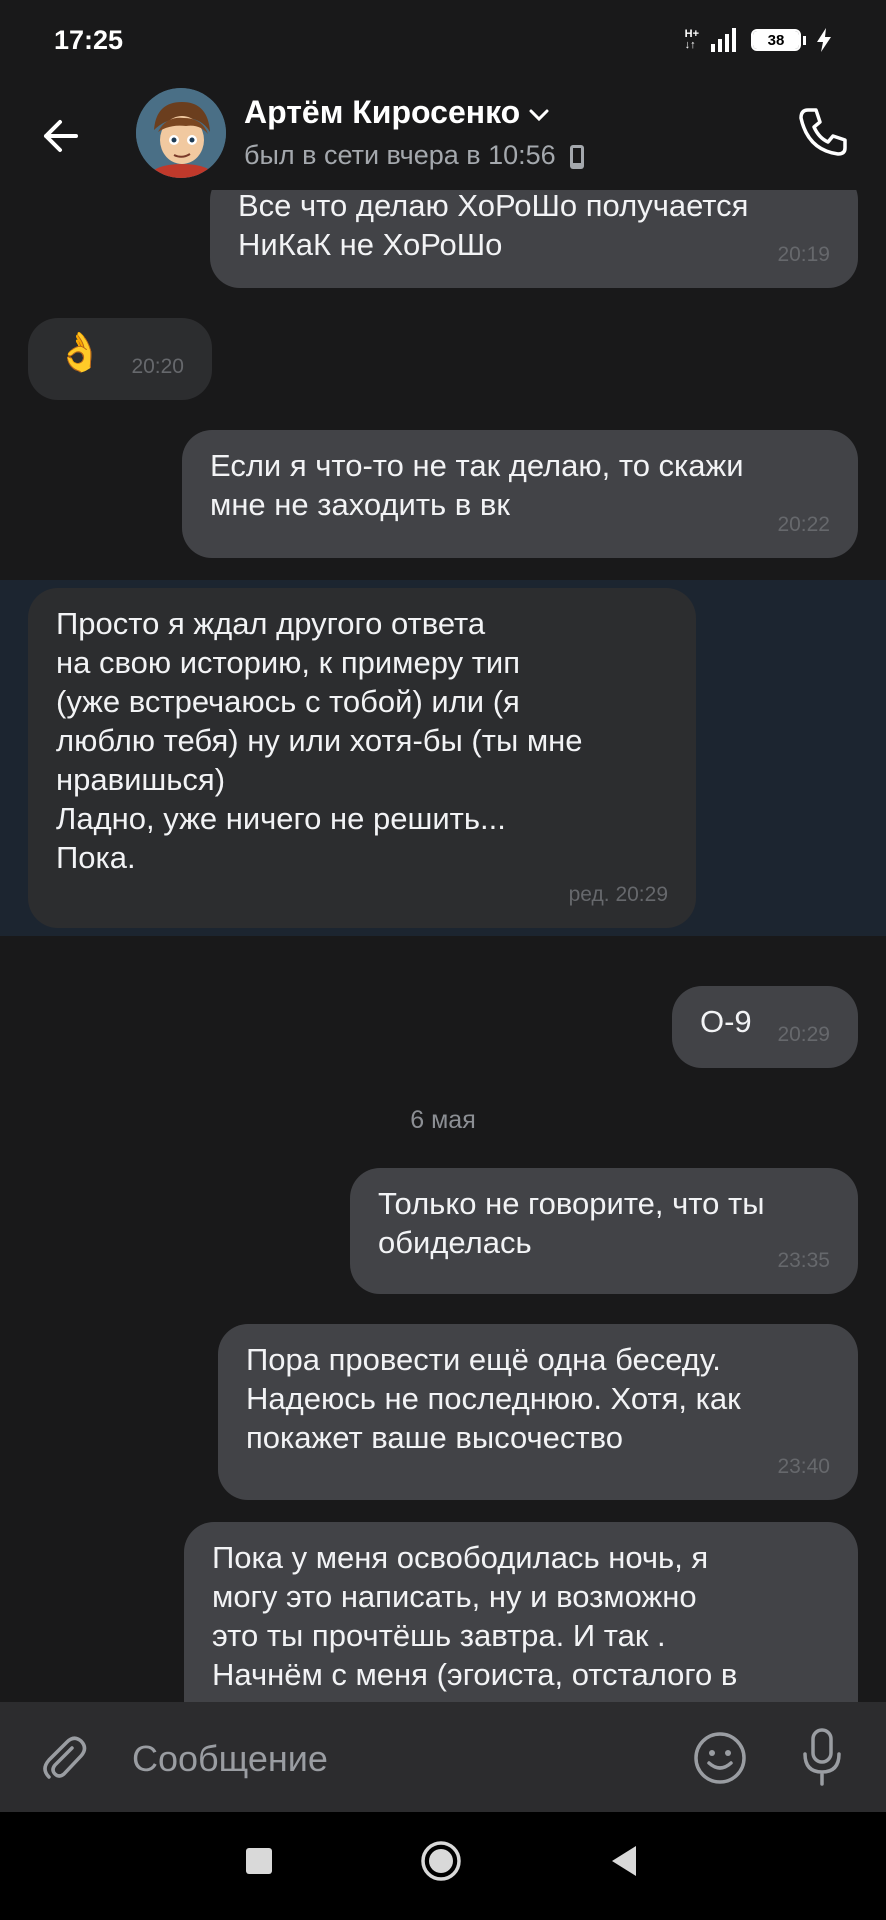 The height and width of the screenshot is (1920, 886). I want to click on contact-name: Артём Киросенко, so click(397, 112).